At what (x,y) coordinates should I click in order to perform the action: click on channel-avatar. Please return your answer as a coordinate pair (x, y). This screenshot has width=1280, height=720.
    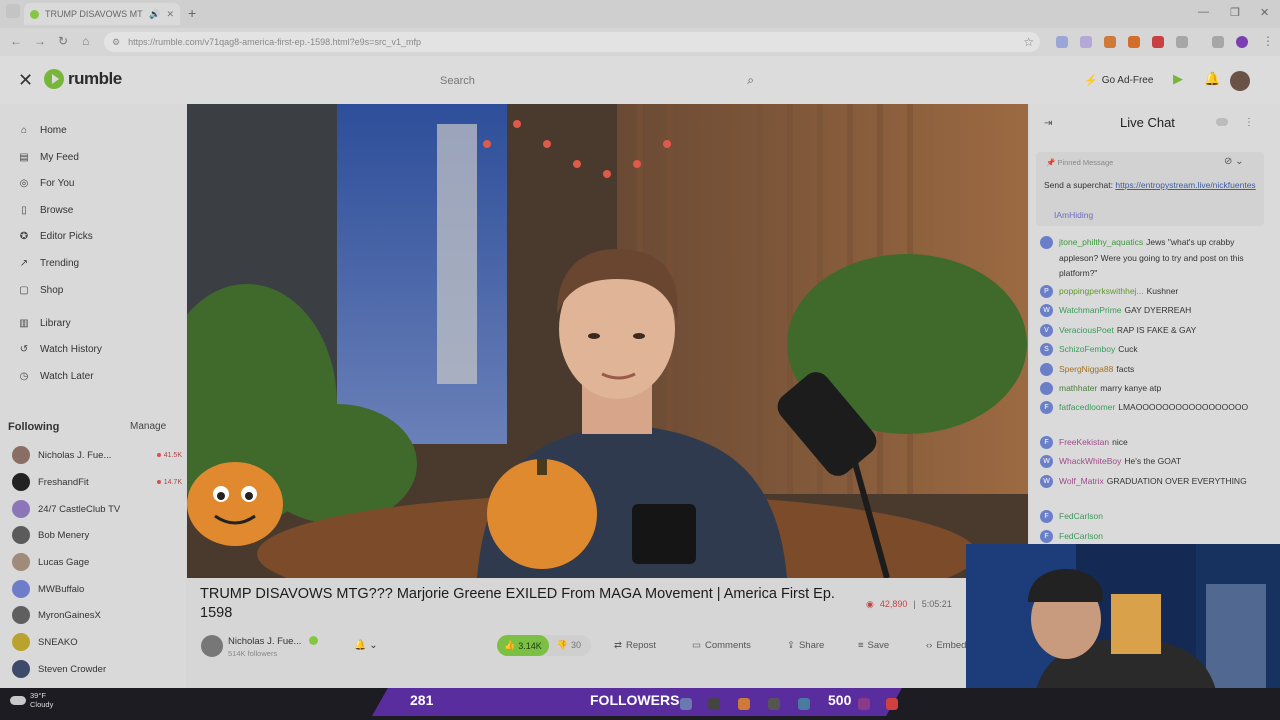
    Looking at the image, I should click on (212, 646).